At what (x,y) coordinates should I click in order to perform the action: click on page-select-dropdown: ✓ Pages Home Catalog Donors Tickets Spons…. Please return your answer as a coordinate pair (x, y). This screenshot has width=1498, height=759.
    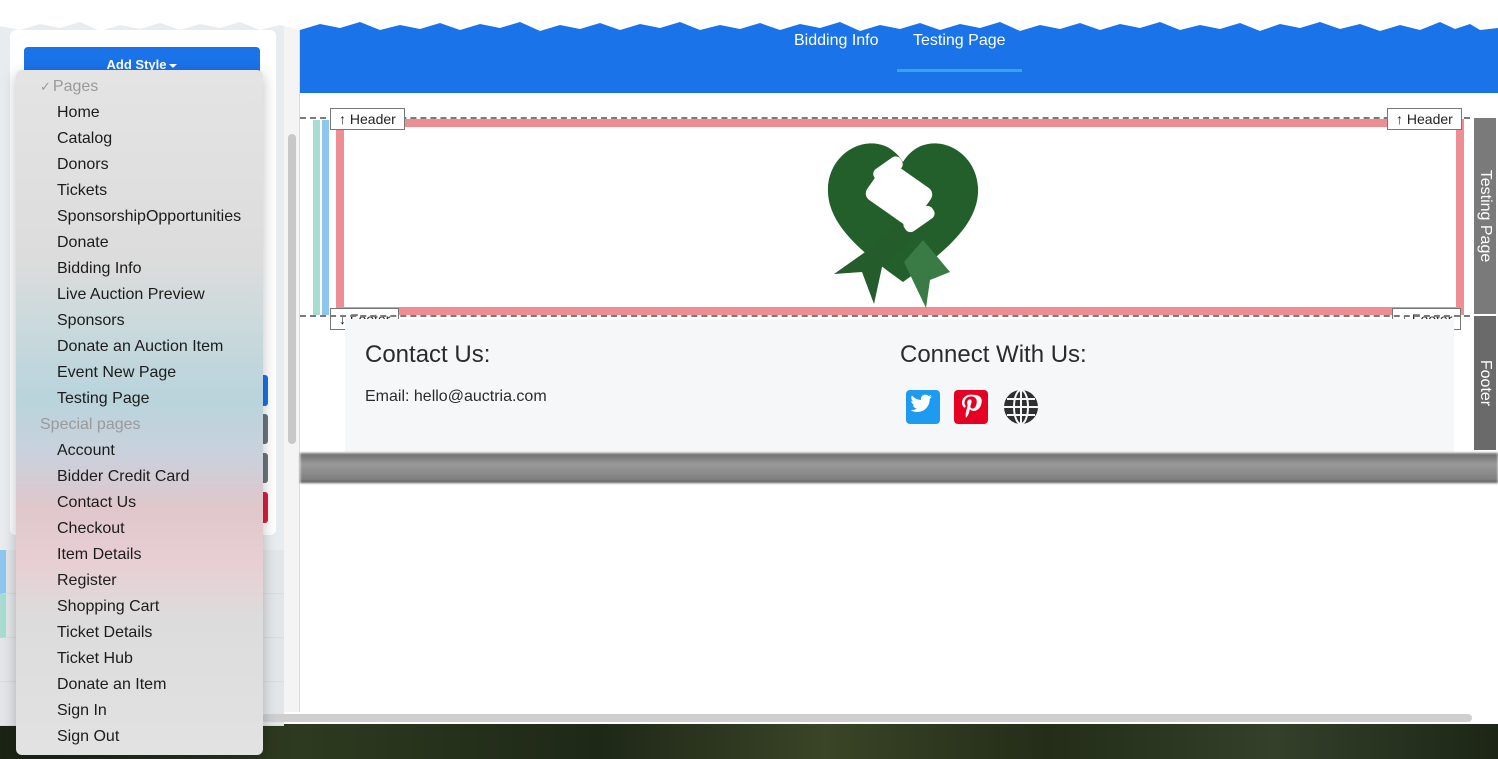
    Looking at the image, I should click on (139, 412).